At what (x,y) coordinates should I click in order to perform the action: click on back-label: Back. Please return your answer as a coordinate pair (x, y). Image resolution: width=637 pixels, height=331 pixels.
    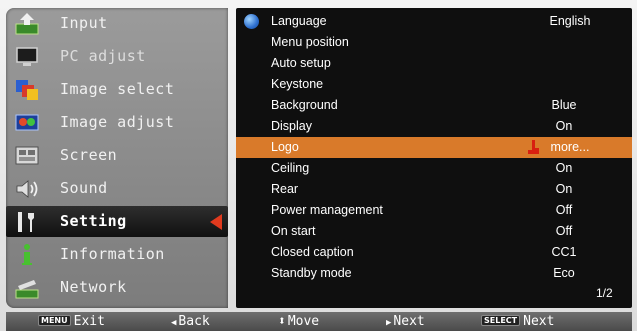
    Looking at the image, I should click on (194, 321).